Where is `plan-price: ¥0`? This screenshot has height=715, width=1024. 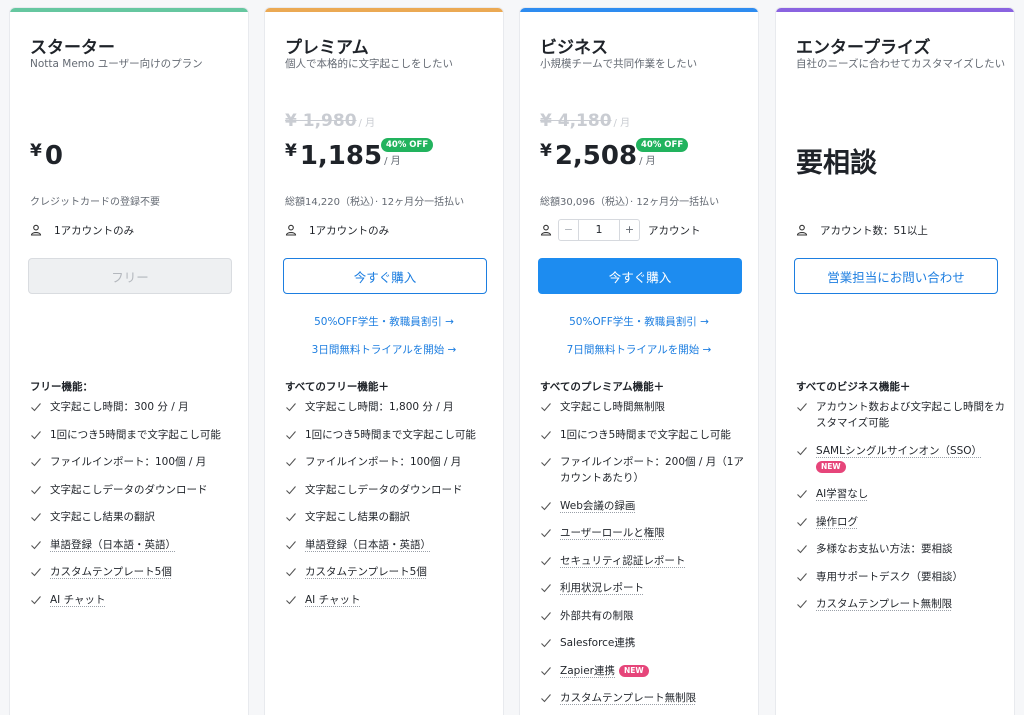
plan-price: ¥0 is located at coordinates (46, 156).